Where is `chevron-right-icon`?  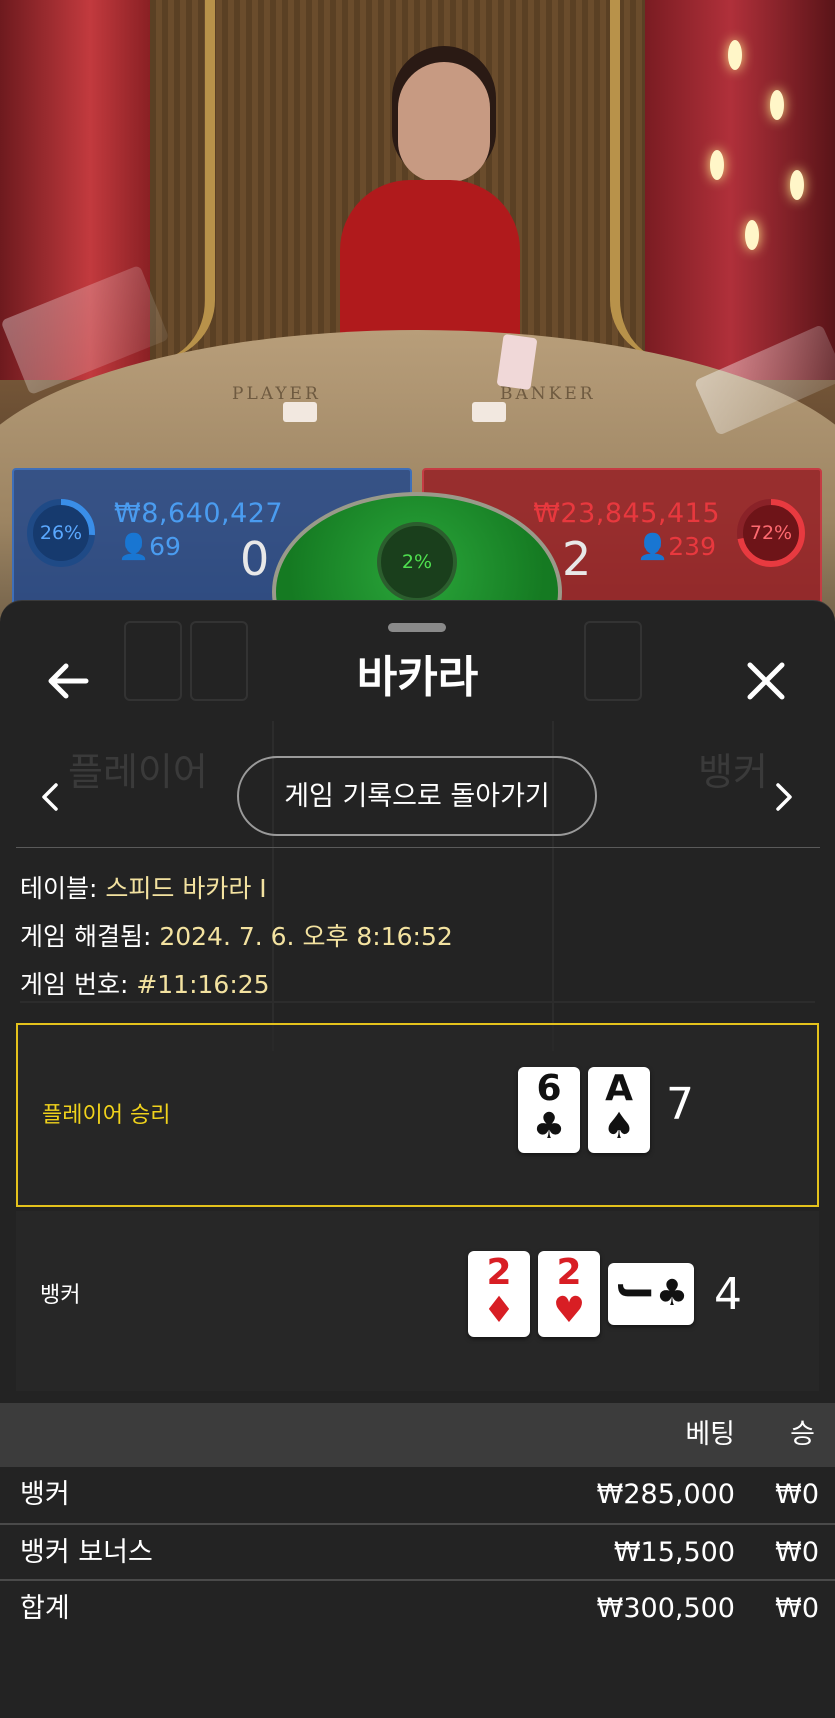
chevron-right-icon is located at coordinates (784, 797).